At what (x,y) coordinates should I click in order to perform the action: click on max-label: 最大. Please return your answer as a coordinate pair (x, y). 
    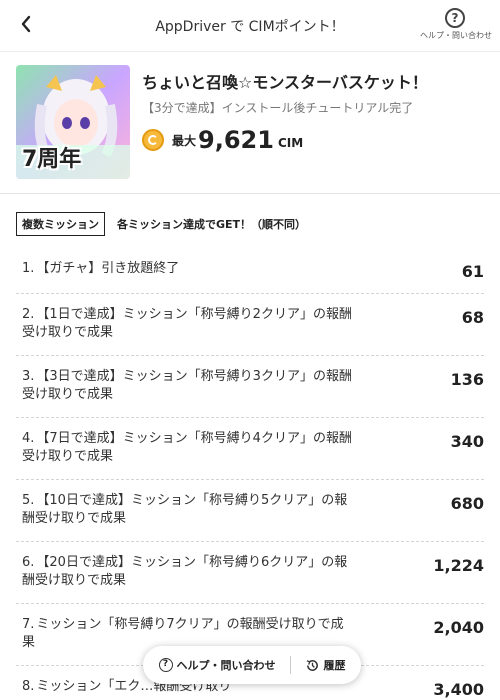
    Looking at the image, I should click on (184, 140).